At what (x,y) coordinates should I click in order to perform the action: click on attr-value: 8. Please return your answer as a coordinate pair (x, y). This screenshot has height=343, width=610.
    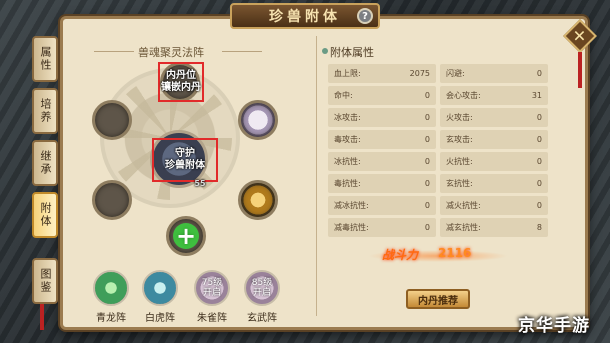
    Looking at the image, I should click on (539, 227).